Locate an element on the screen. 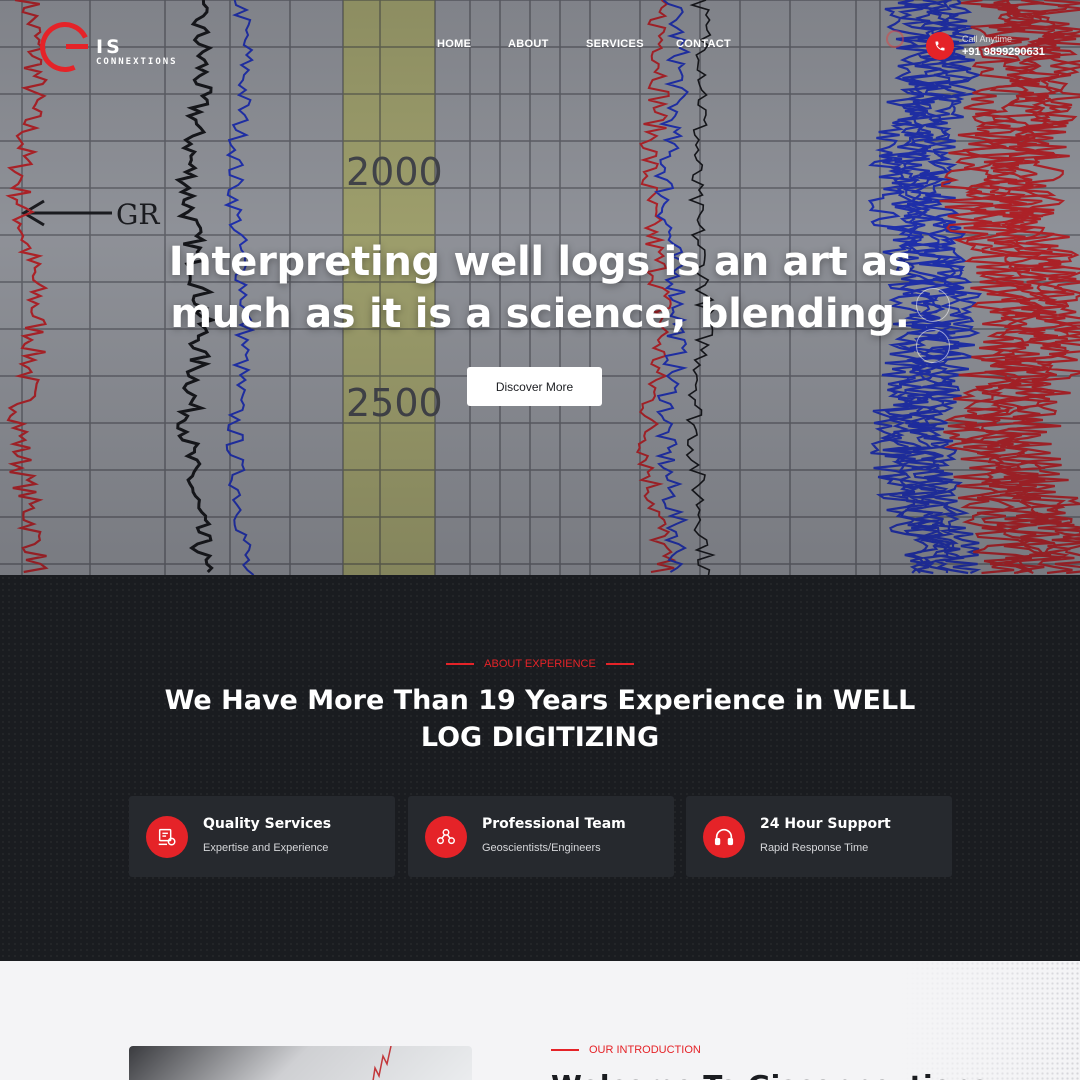  slider-next-button is located at coordinates (933, 346).